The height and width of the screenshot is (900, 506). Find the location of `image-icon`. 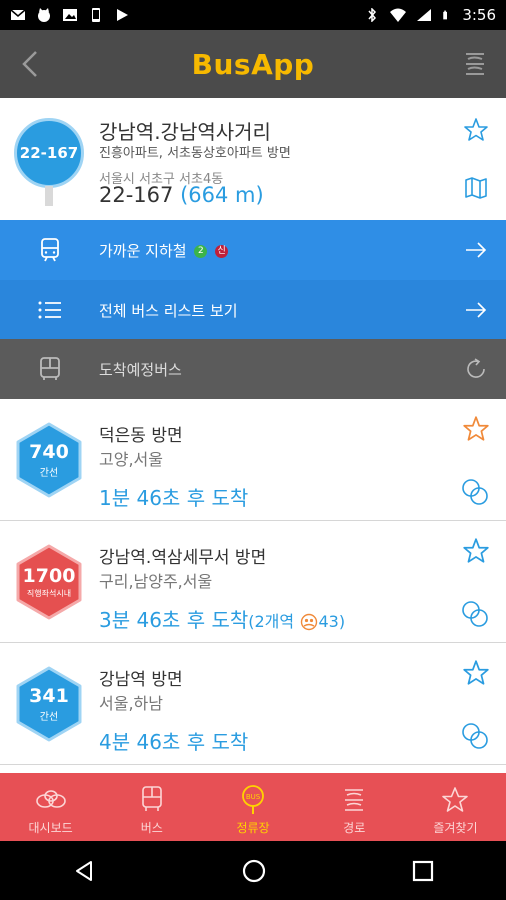

image-icon is located at coordinates (70, 15).